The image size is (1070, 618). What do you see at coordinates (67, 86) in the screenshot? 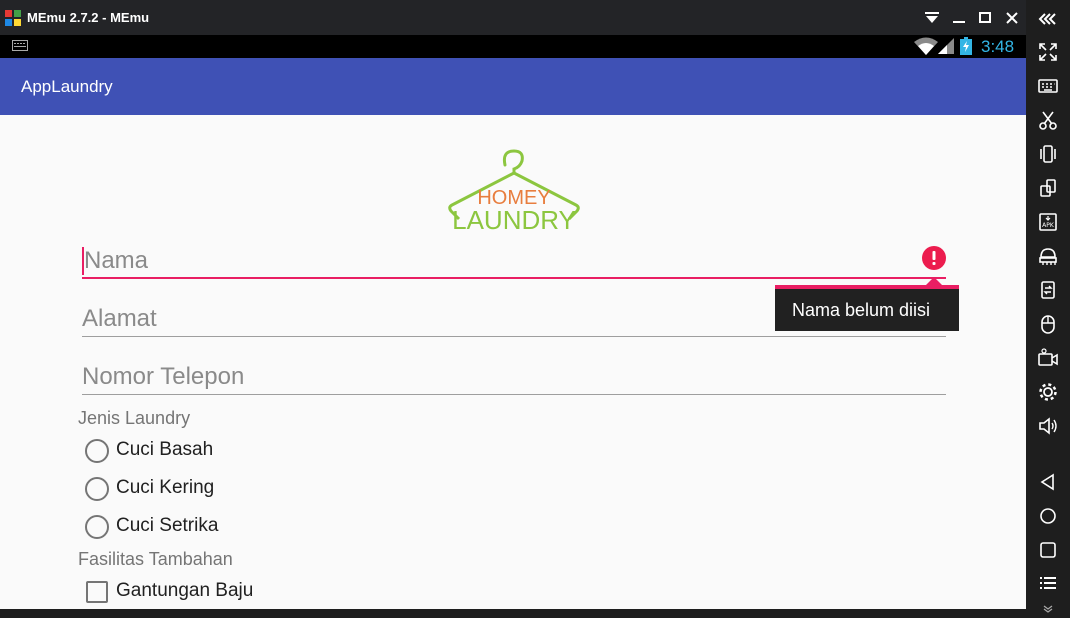
I see `app-title: AppLaundry` at bounding box center [67, 86].